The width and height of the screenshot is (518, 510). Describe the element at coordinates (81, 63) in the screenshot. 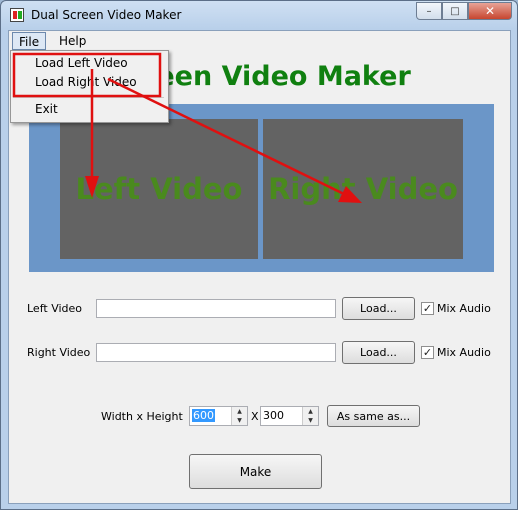

I see `menu-item-load-left-video: Load Left Video` at that location.